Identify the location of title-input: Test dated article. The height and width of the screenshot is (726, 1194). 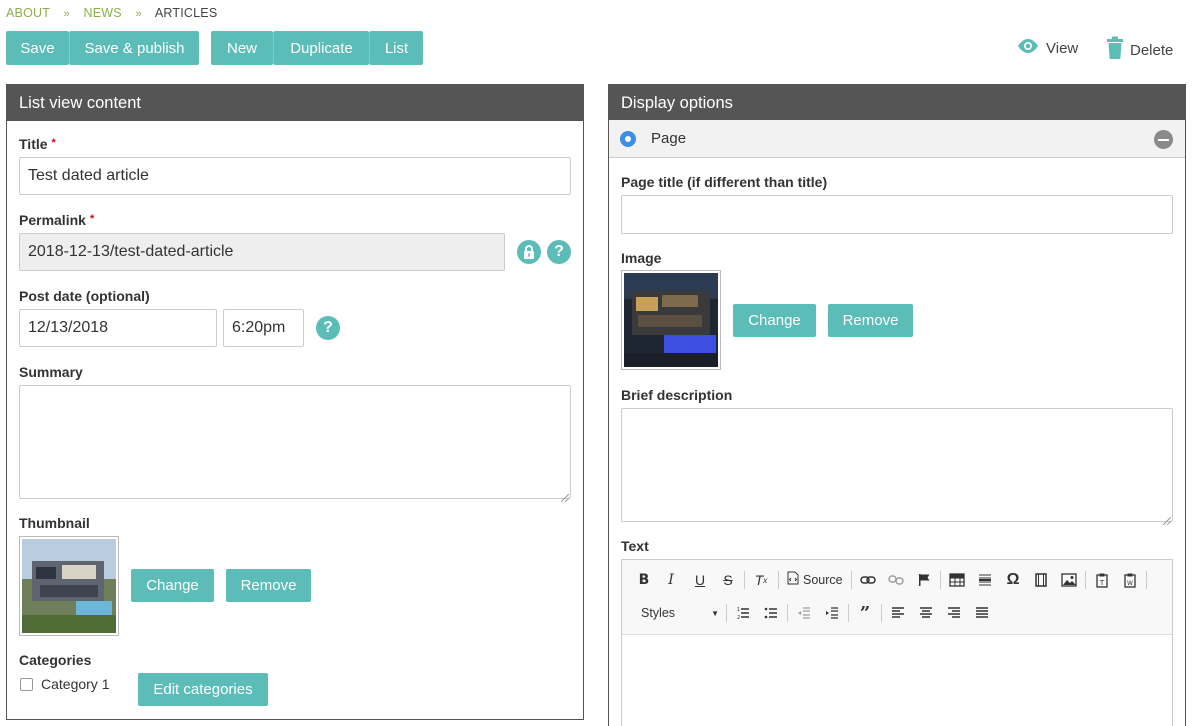
(295, 176).